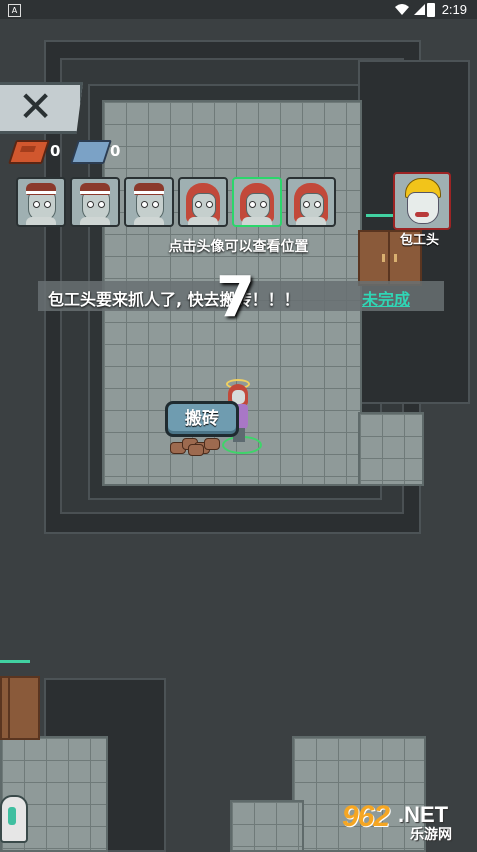 The image size is (477, 852). What do you see at coordinates (115, 151) in the screenshot?
I see `steel-count: 0` at bounding box center [115, 151].